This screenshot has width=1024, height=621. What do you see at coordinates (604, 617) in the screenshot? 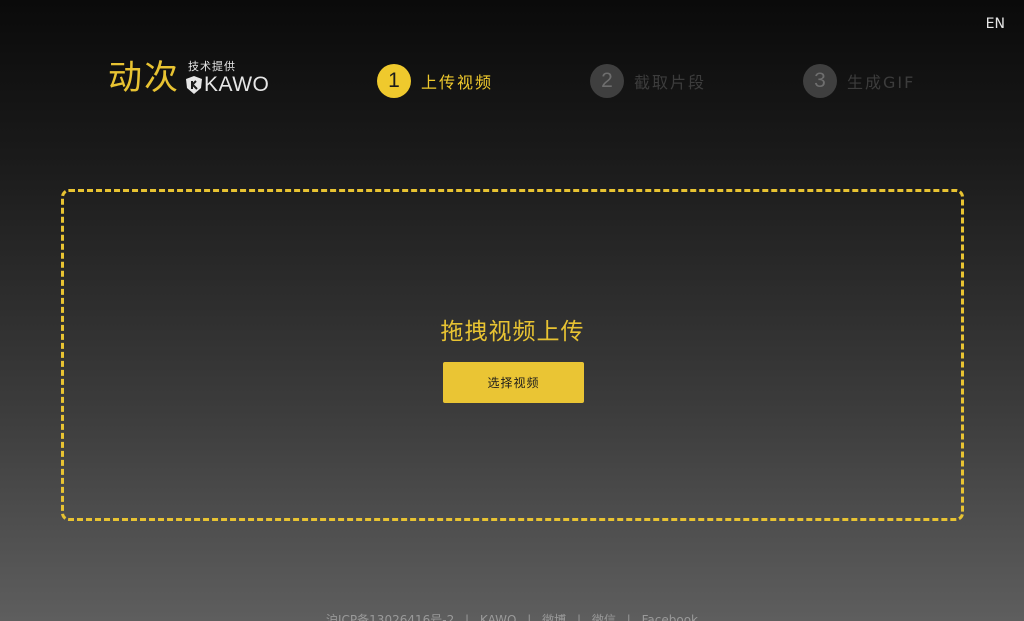
I see `footer-link-wechat: 微信` at bounding box center [604, 617].